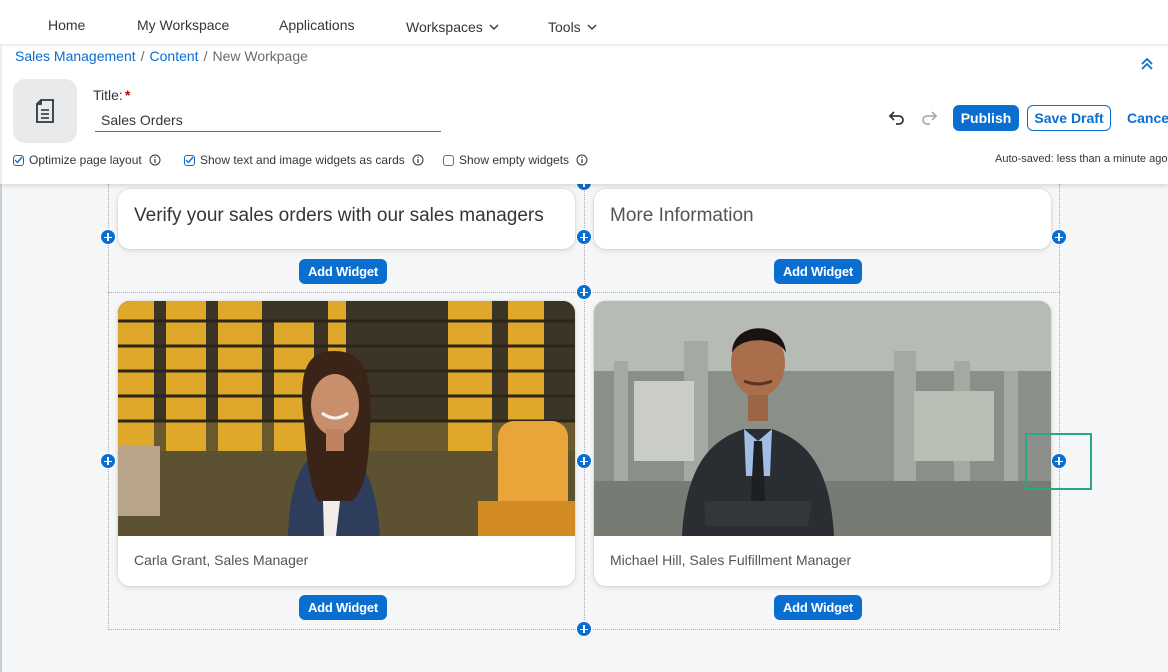  Describe the element at coordinates (112, 95) in the screenshot. I see `title-label: Title: *` at that location.